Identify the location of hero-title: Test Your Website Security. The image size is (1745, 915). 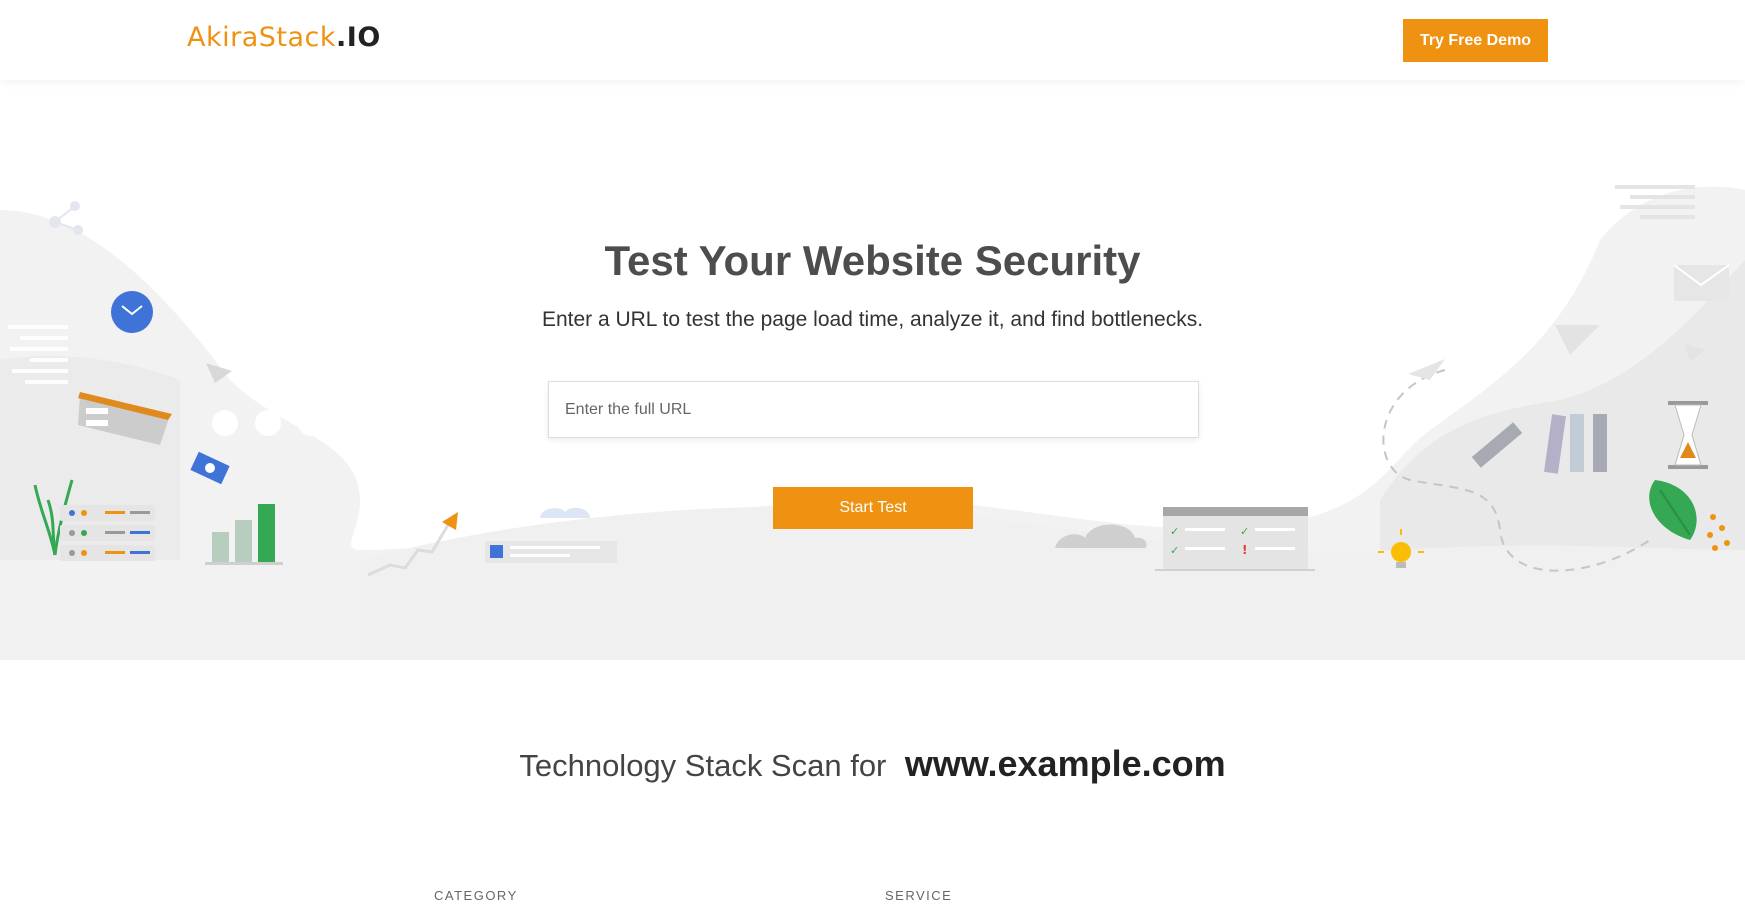
(872, 260).